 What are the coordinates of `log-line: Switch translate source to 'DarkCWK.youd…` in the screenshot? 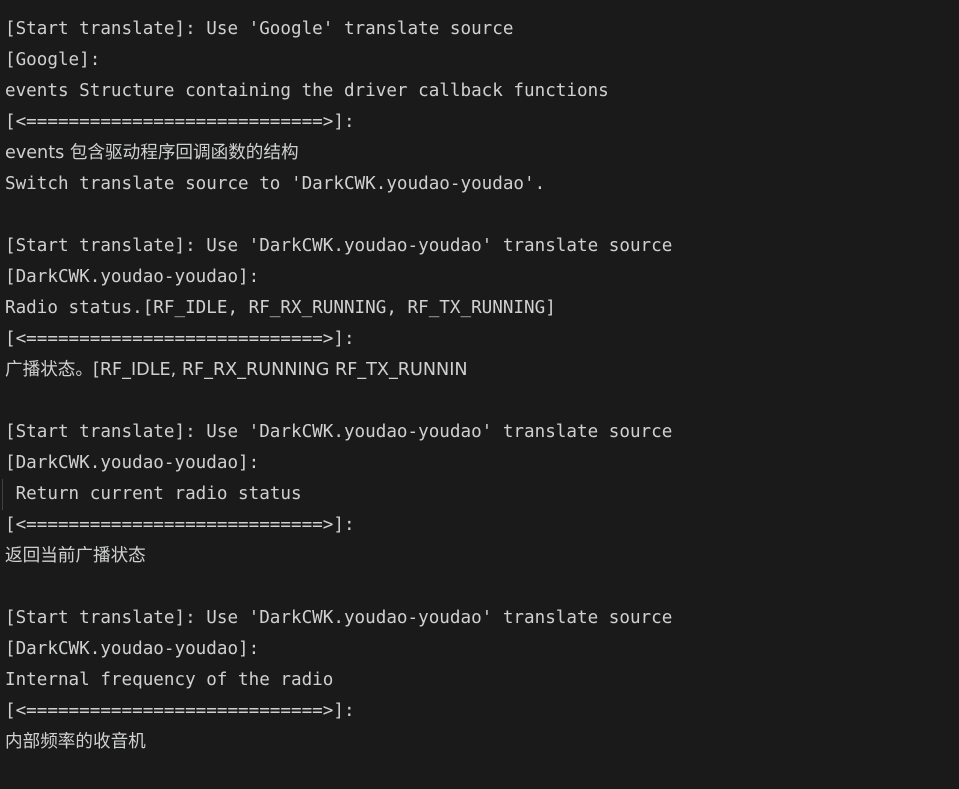 It's located at (275, 184).